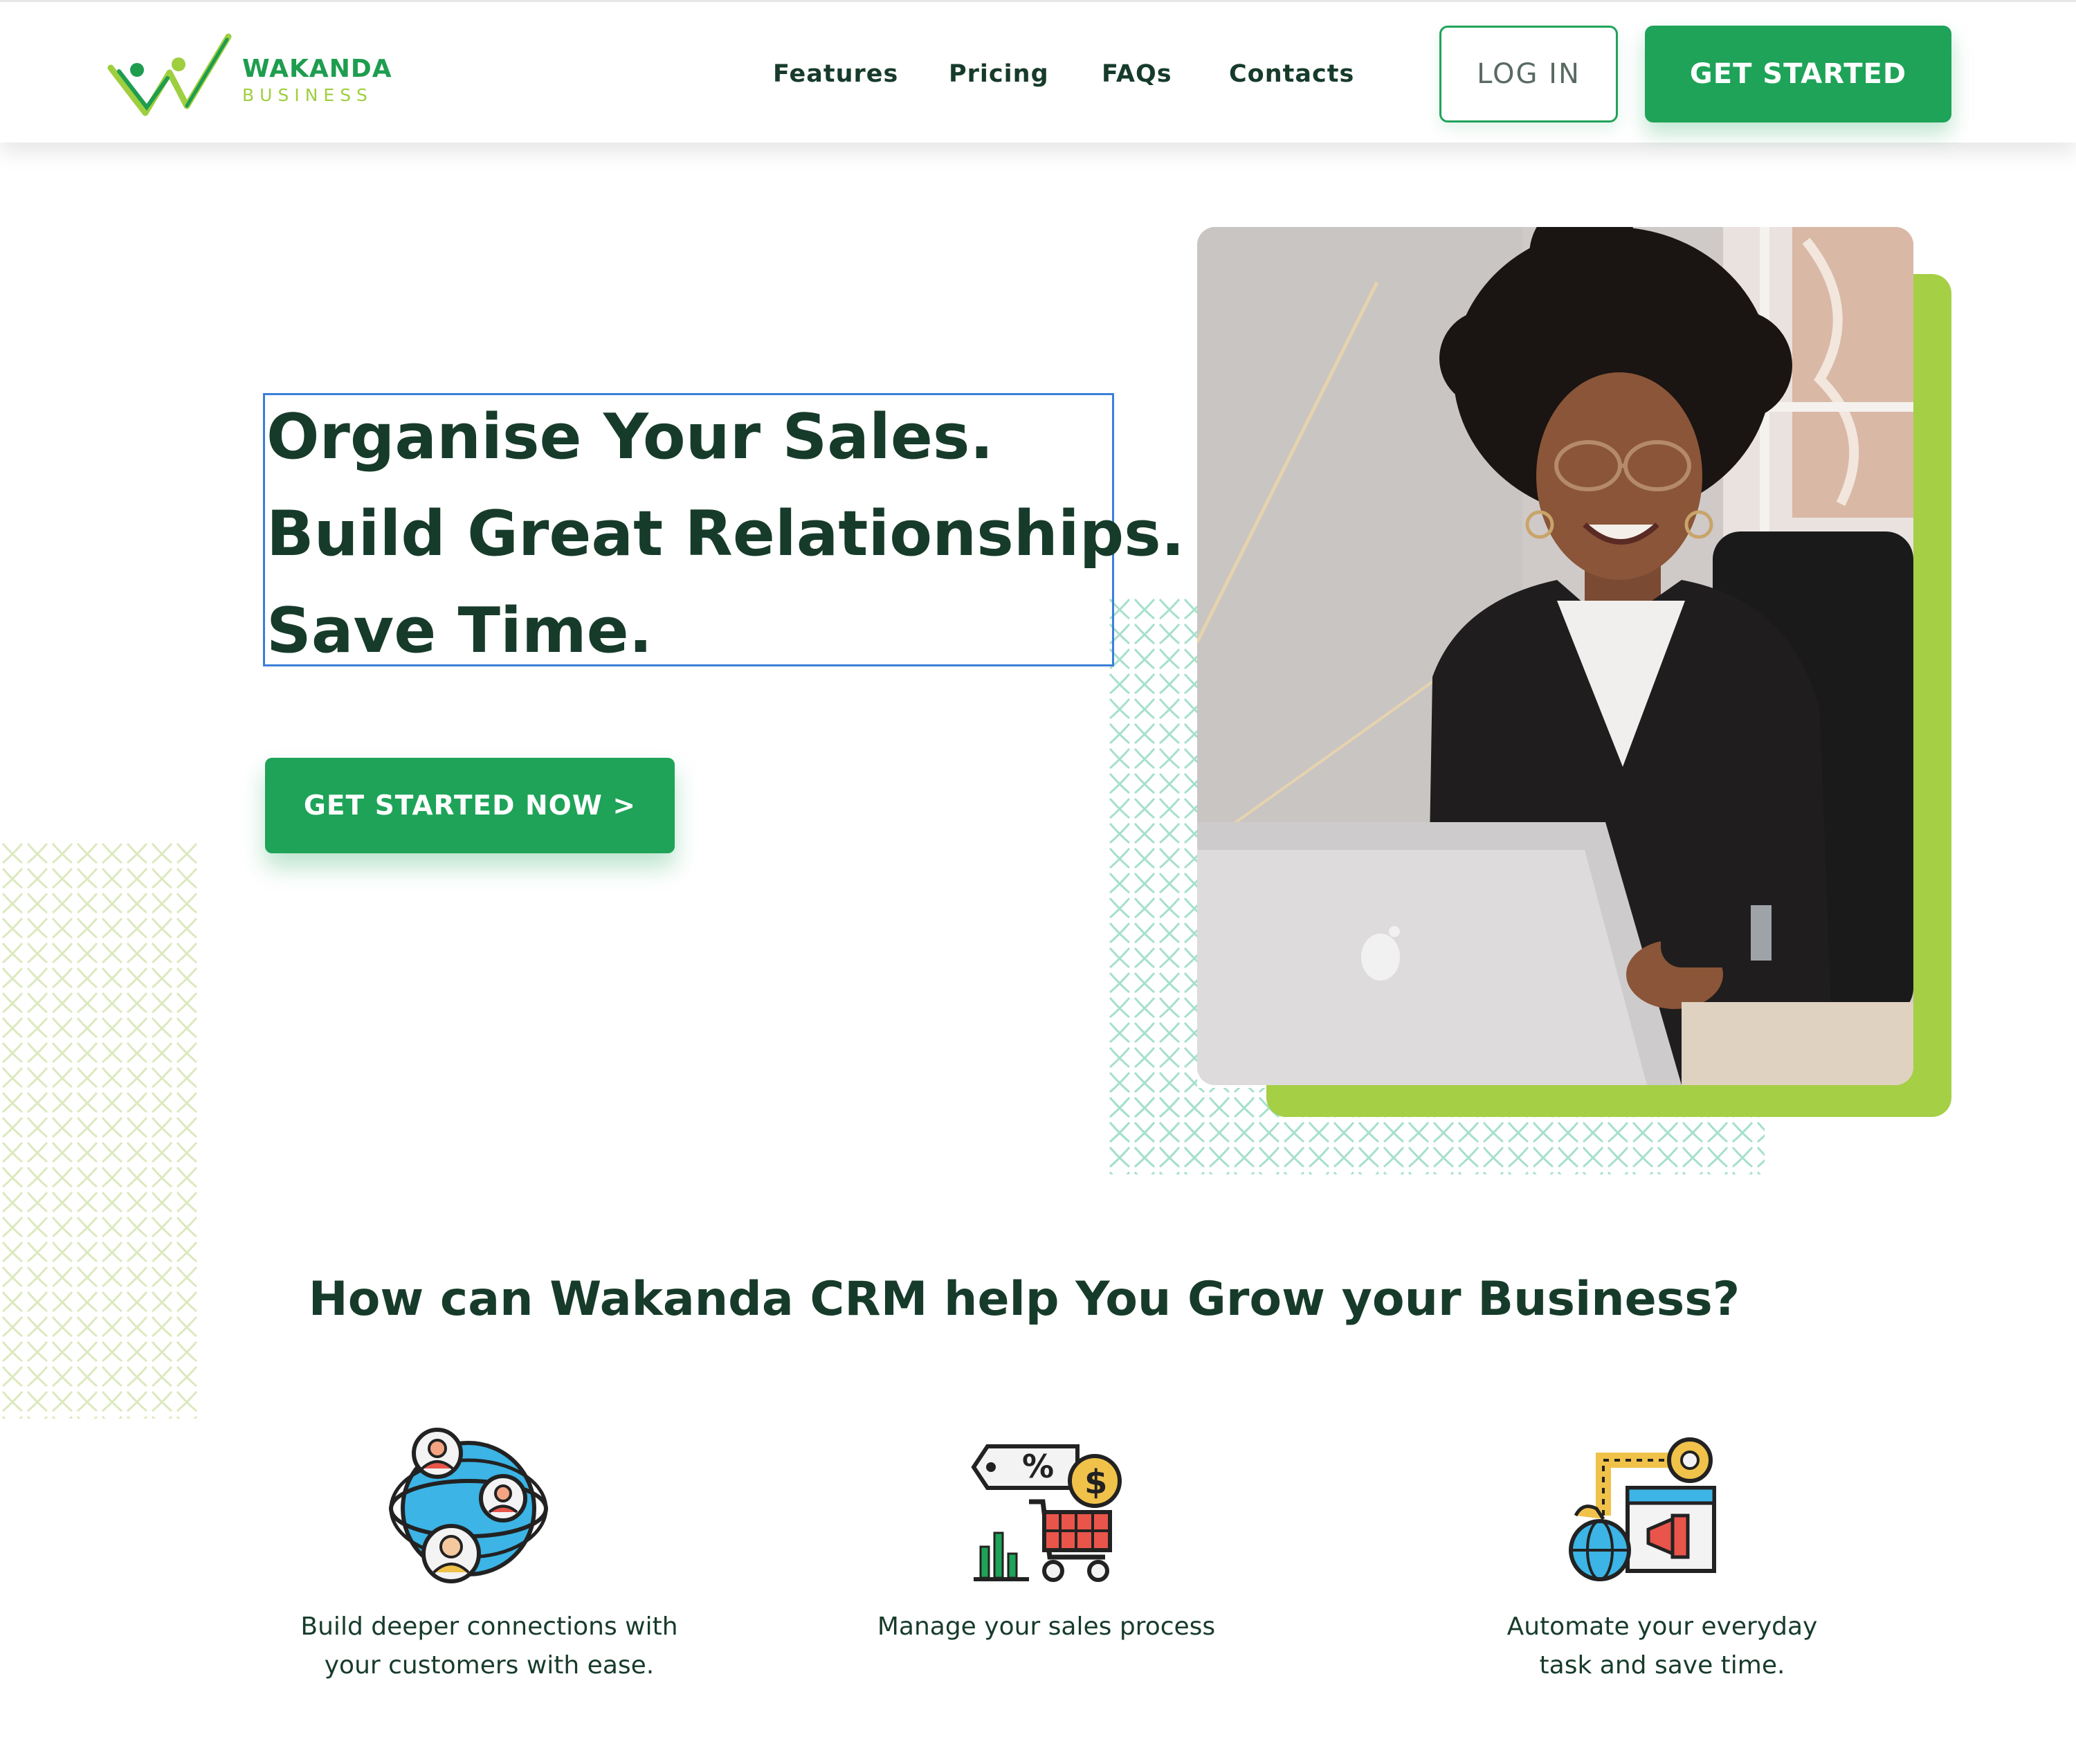 The height and width of the screenshot is (1764, 2076). I want to click on feature-text-automation-line1: Automate your everyday, so click(1662, 1626).